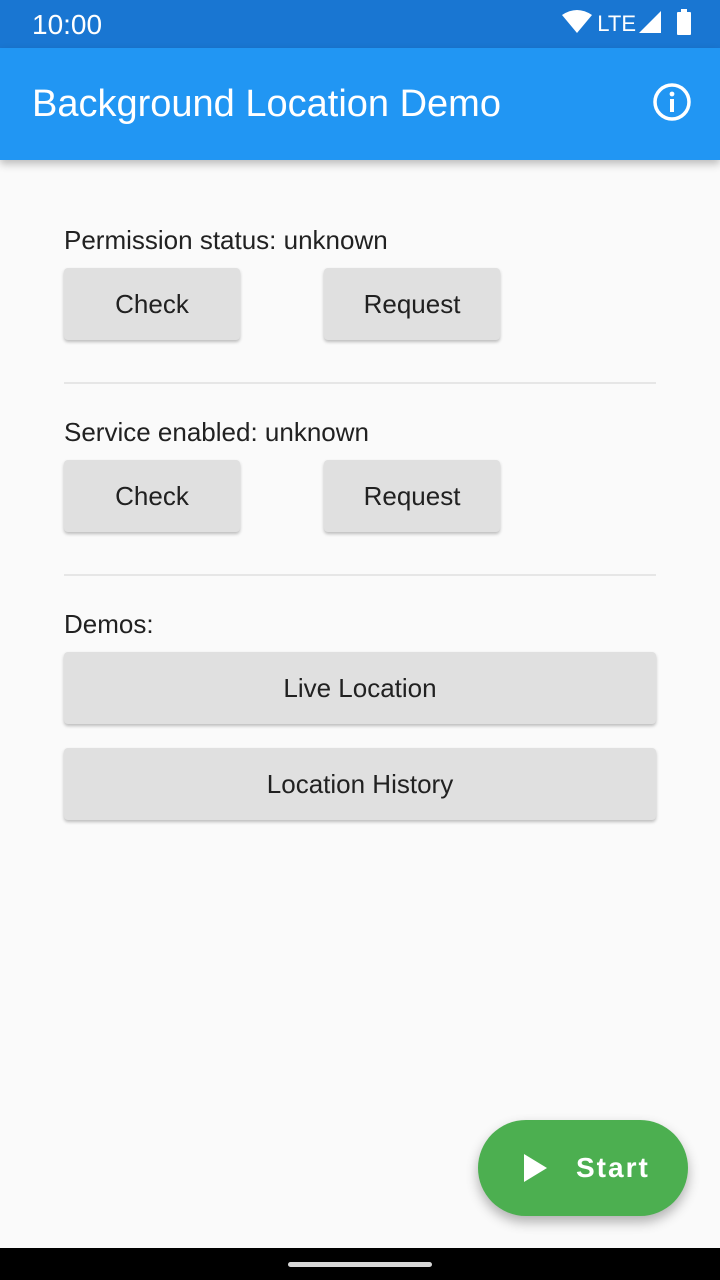 The height and width of the screenshot is (1280, 720). I want to click on permission-request-button: Request, so click(412, 304).